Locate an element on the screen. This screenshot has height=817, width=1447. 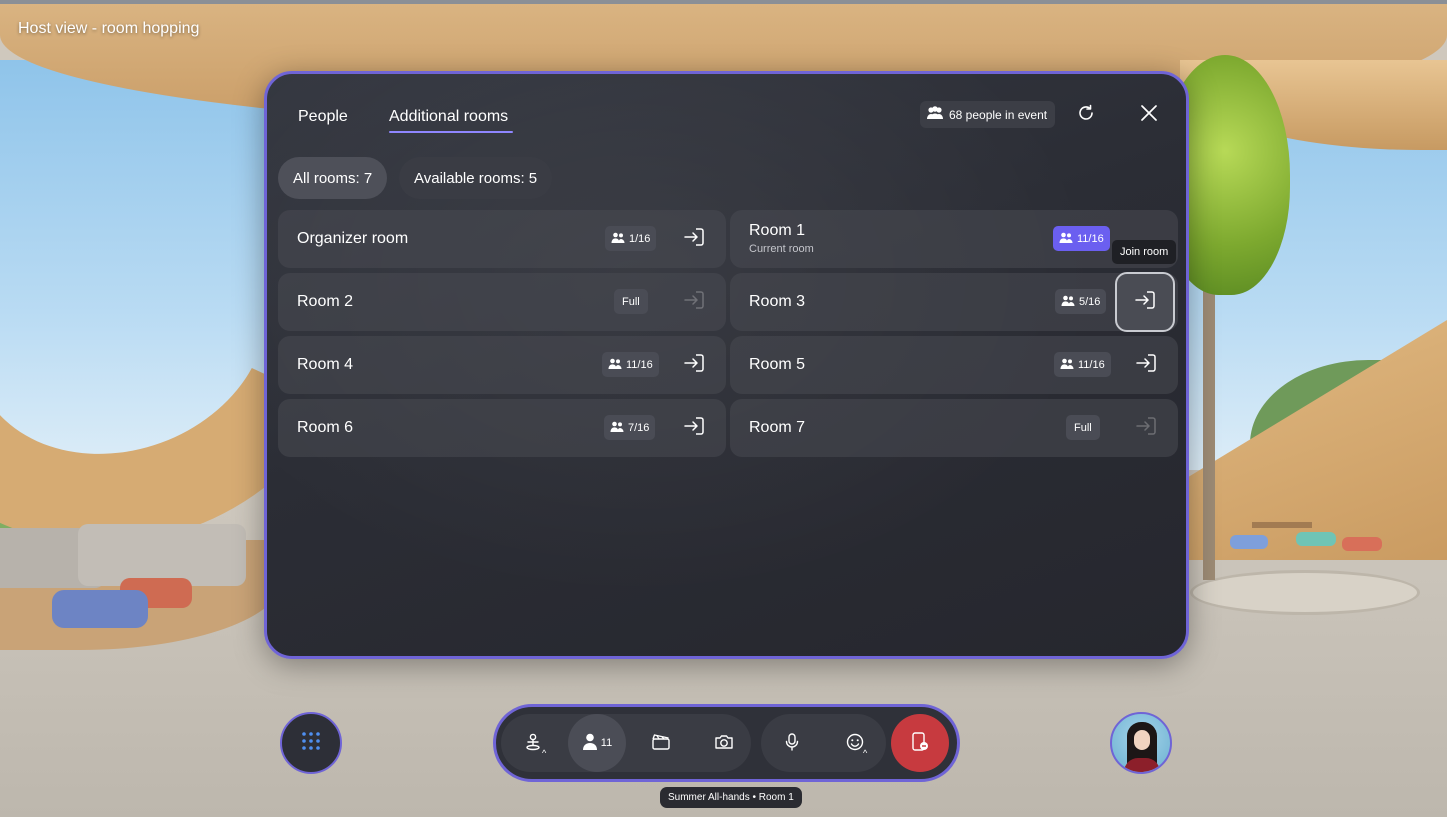
reactions-button: ^ is located at coordinates (855, 743).